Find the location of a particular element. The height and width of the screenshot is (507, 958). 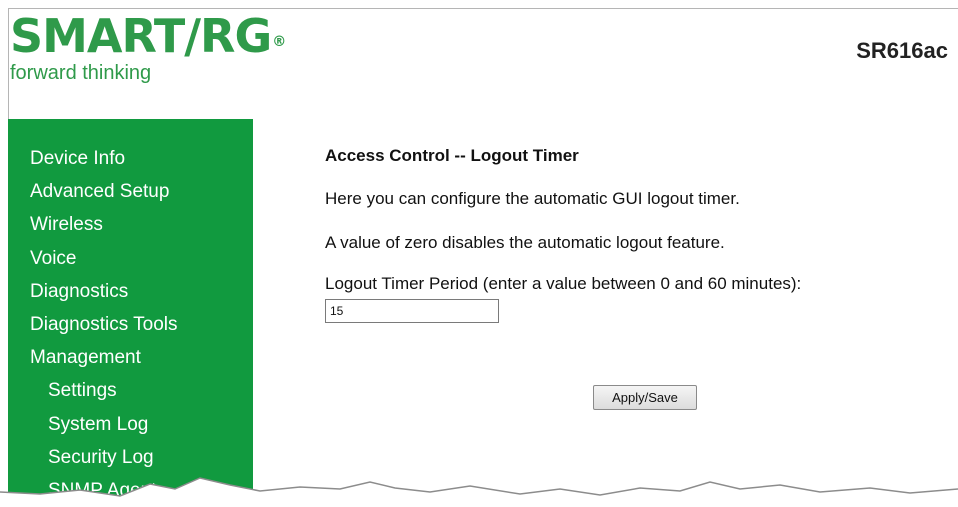

sidebar-item-diagnostics: Diagnostics is located at coordinates (79, 292).